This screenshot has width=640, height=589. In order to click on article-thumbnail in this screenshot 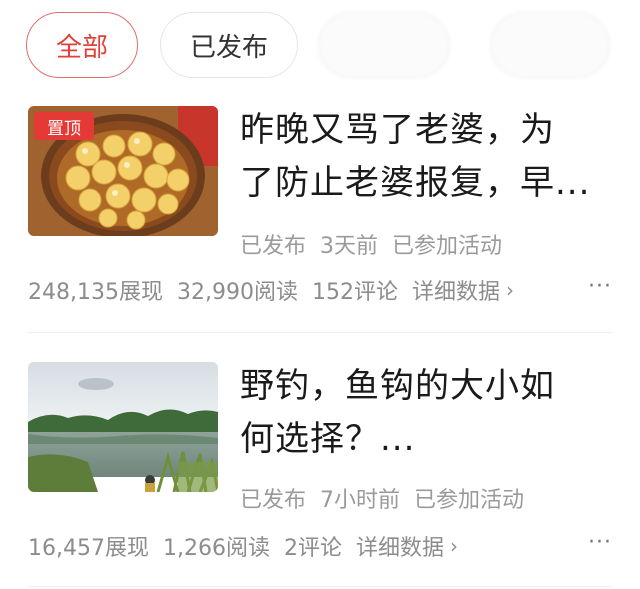, I will do `click(123, 427)`.